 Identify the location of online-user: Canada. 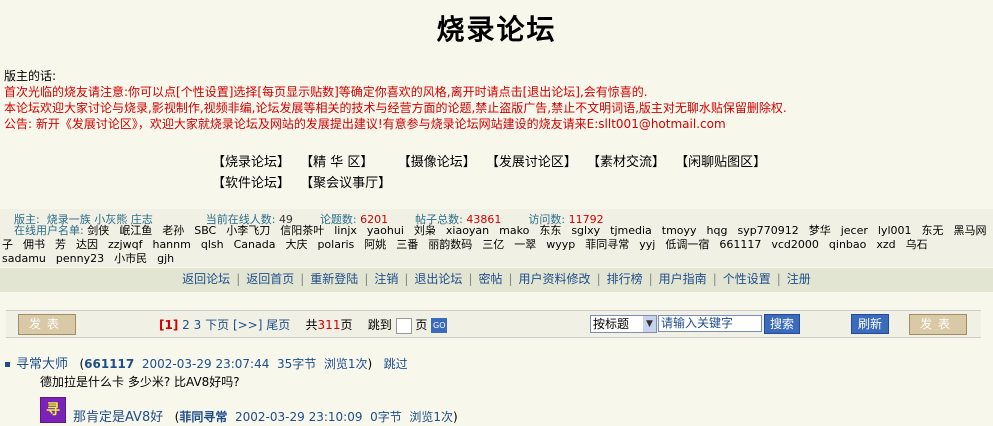
(255, 244).